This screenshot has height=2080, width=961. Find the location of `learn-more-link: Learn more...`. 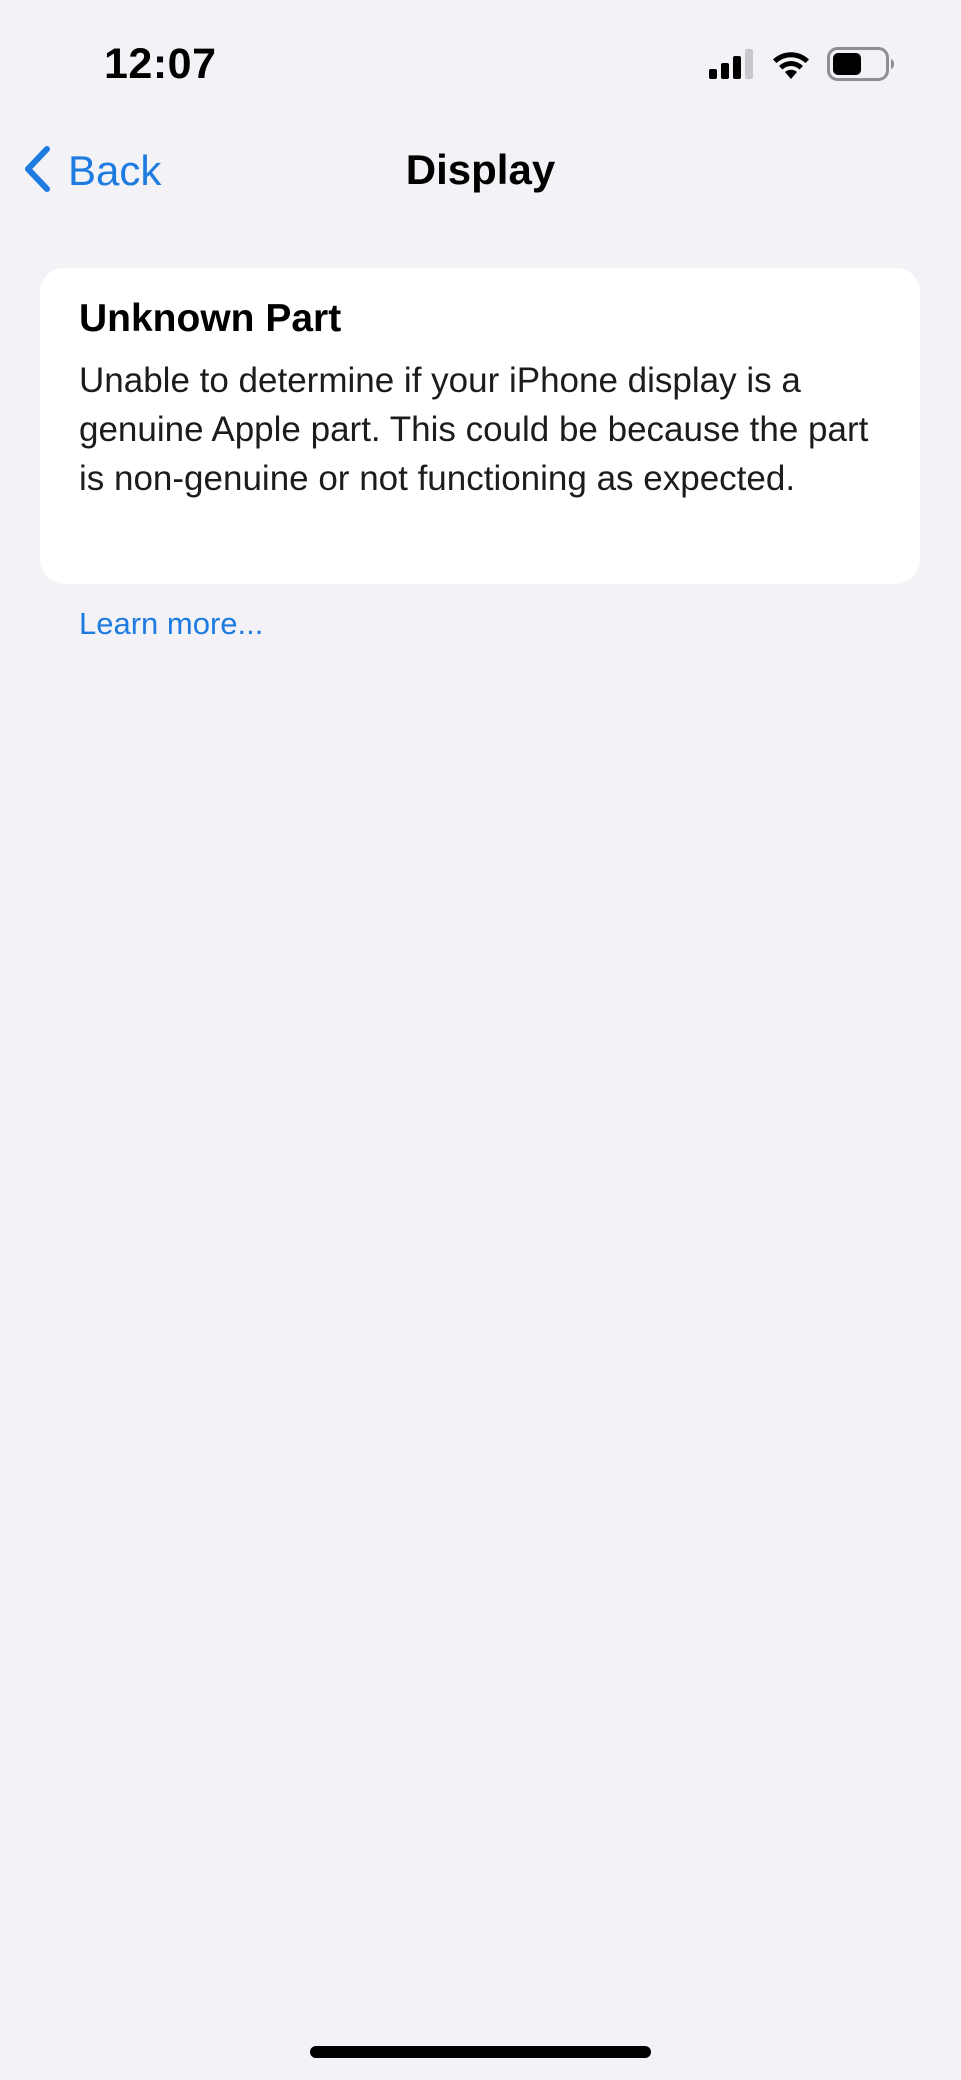

learn-more-link: Learn more... is located at coordinates (171, 624).